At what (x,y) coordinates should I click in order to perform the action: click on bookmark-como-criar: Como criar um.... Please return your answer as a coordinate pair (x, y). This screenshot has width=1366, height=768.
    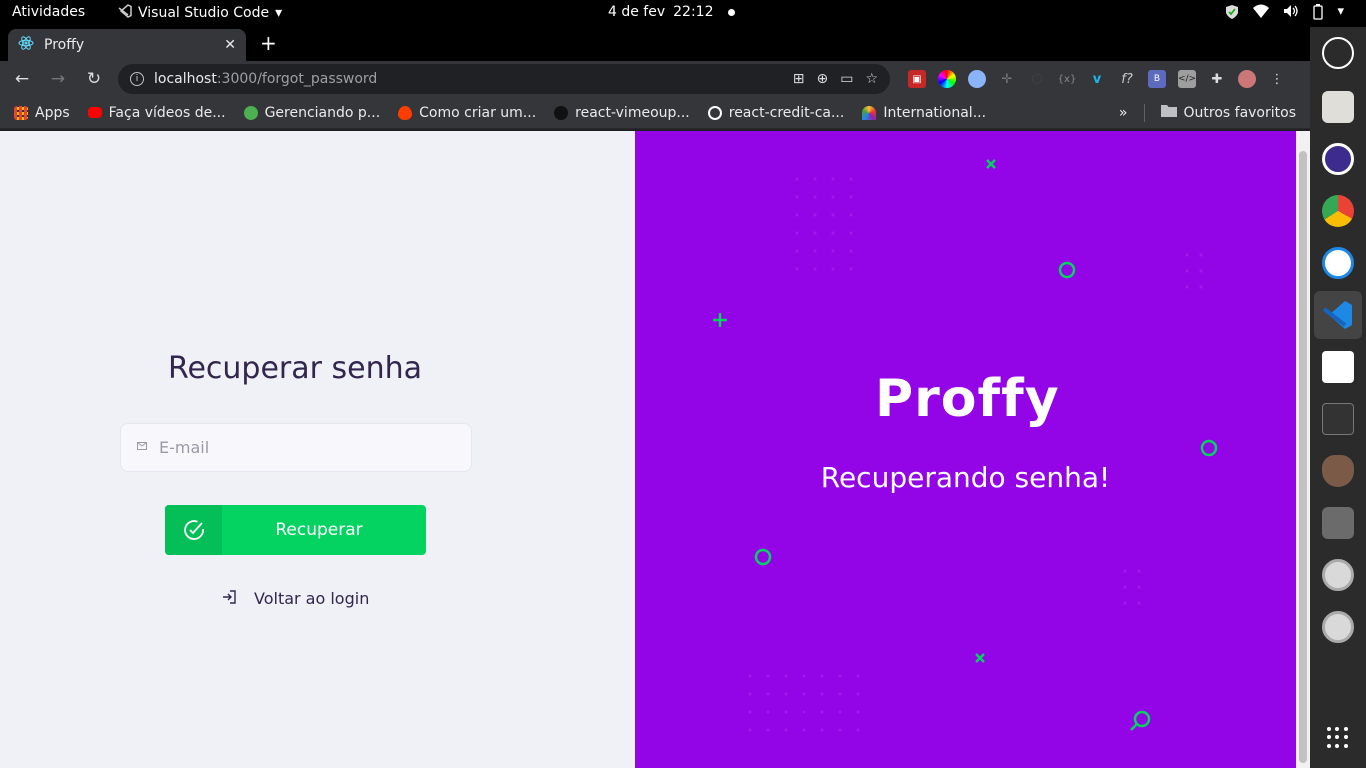
    Looking at the image, I should click on (467, 113).